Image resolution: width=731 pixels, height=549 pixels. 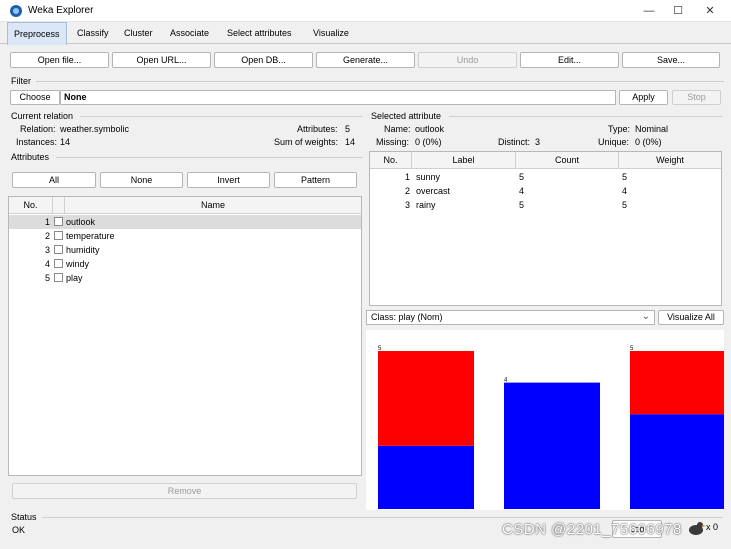 I want to click on col-label-header: Label, so click(x=464, y=160).